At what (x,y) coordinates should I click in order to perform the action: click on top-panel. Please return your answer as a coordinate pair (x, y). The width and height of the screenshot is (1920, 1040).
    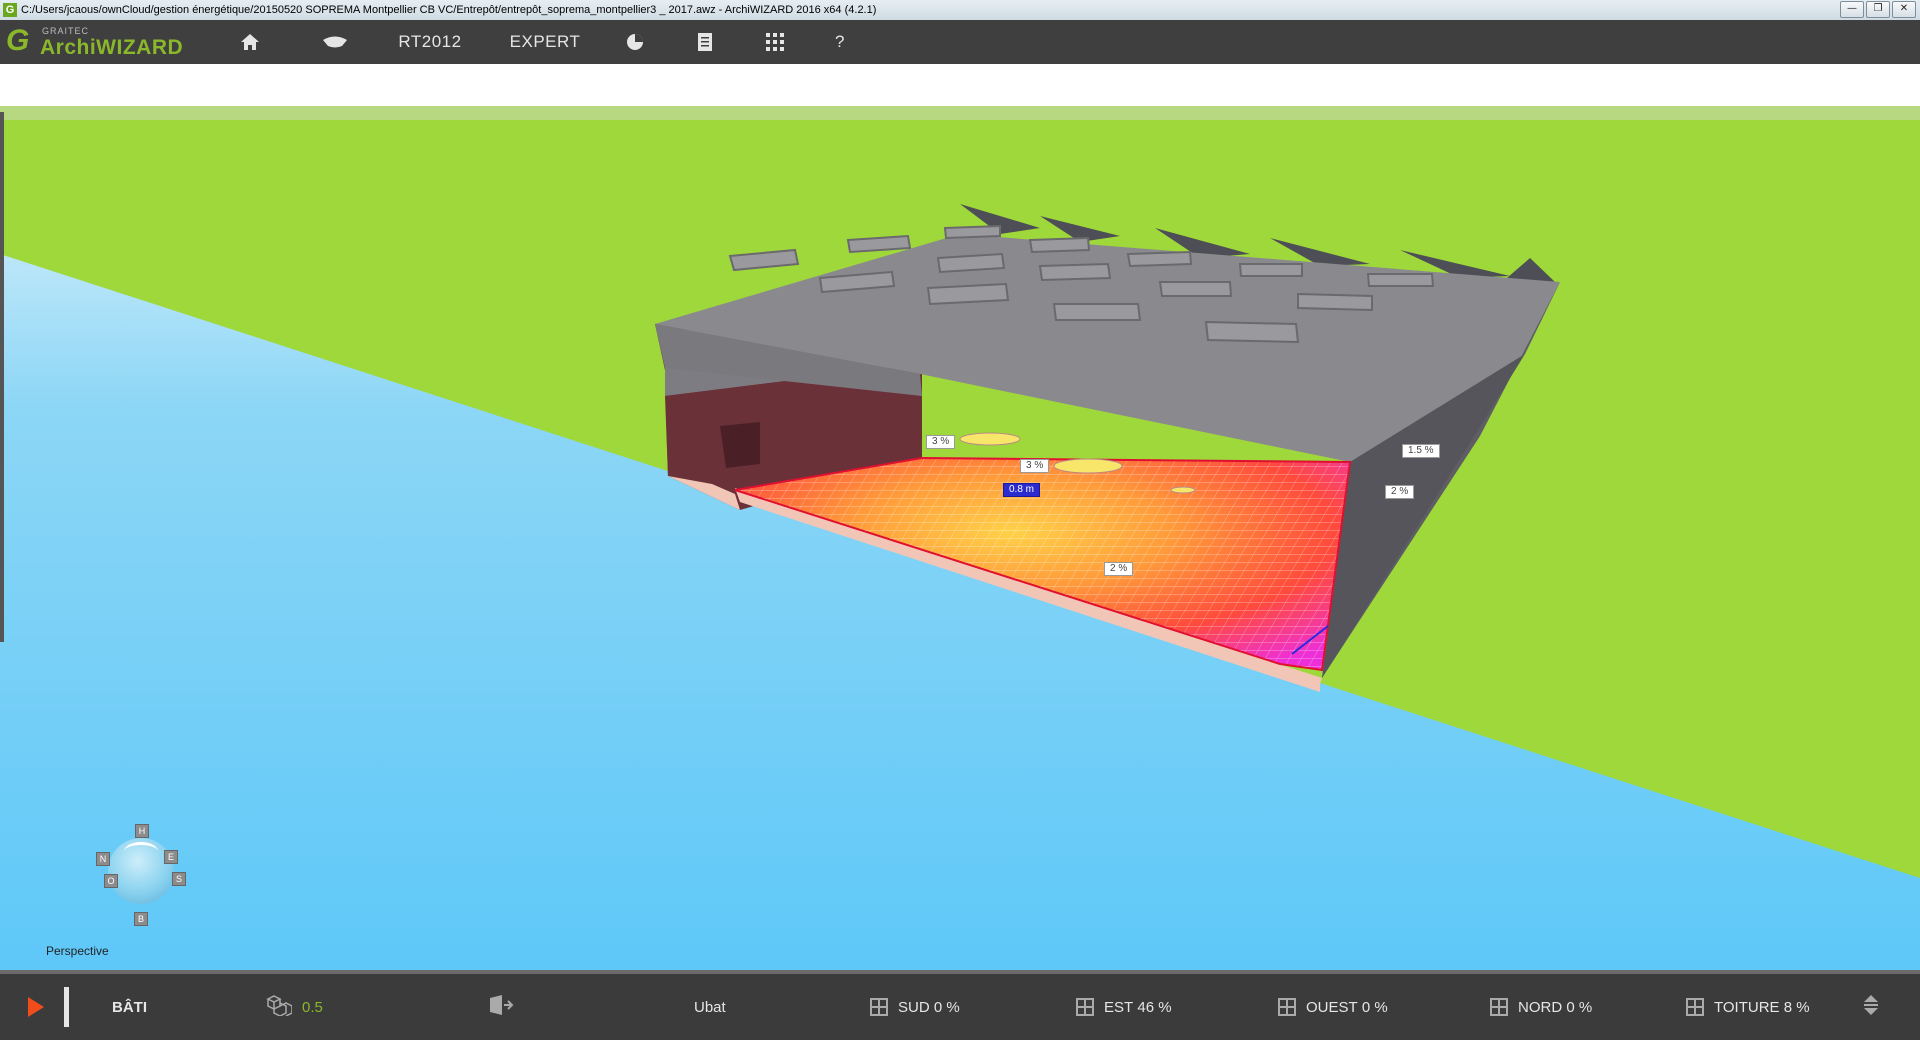
    Looking at the image, I should click on (960, 85).